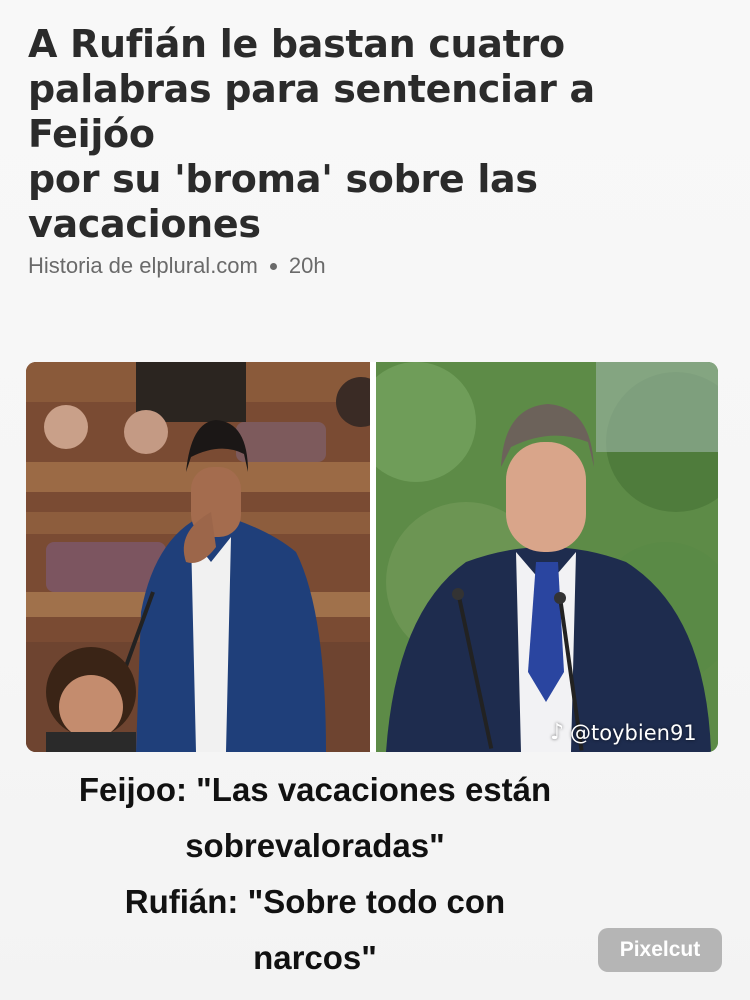 This screenshot has height=1000, width=750. I want to click on caption-line-1: Feijoo: "Las vacaciones están, so click(315, 789).